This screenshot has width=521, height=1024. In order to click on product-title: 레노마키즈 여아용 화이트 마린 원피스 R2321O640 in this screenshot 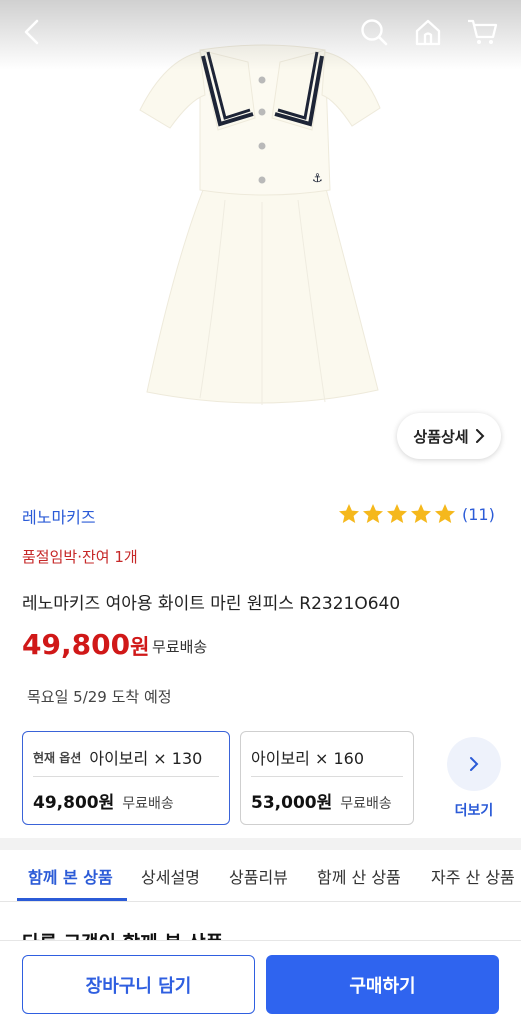, I will do `click(211, 604)`.